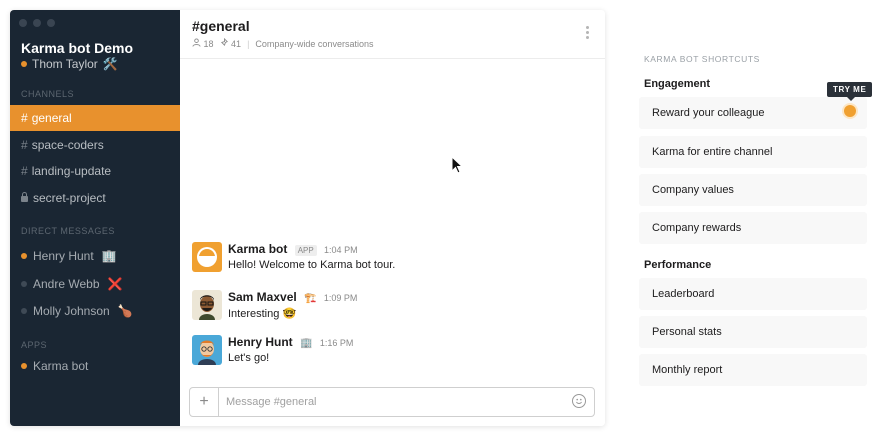  I want to click on message-input, so click(386, 402).